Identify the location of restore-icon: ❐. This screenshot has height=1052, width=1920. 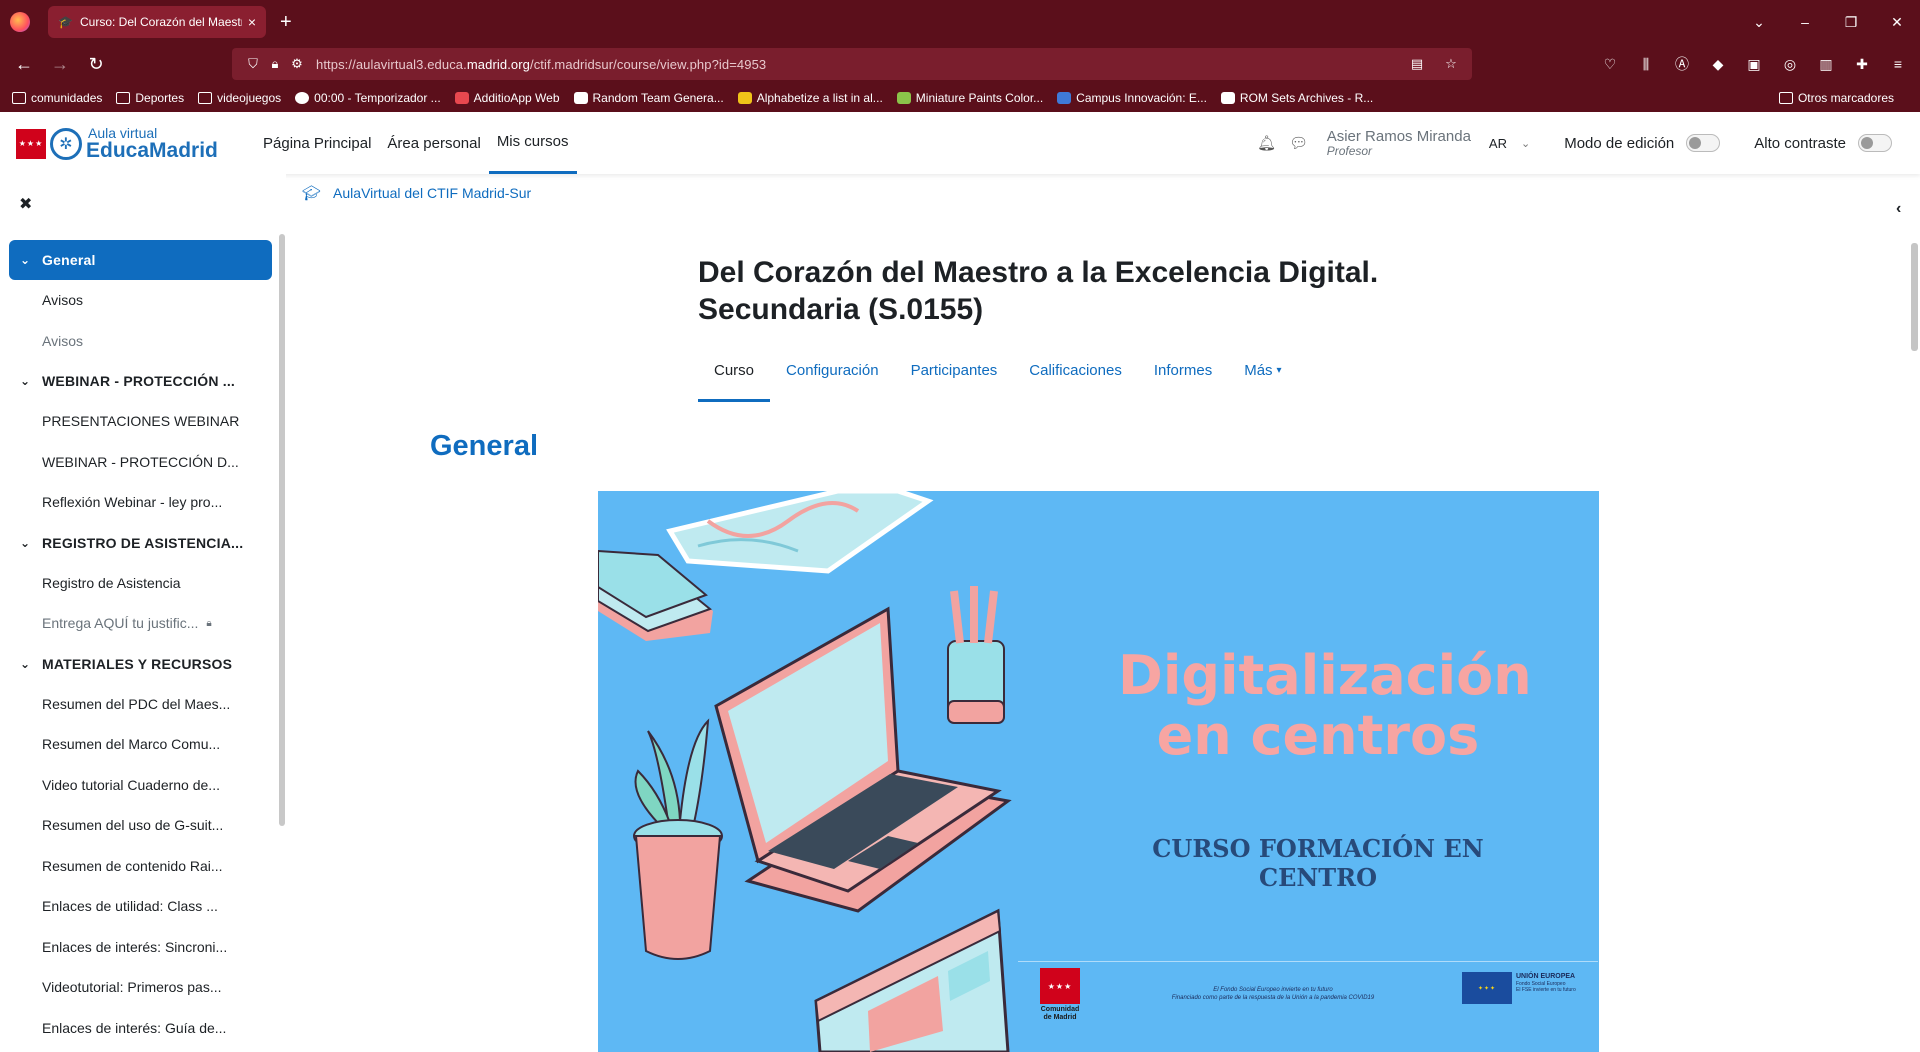
(1851, 22).